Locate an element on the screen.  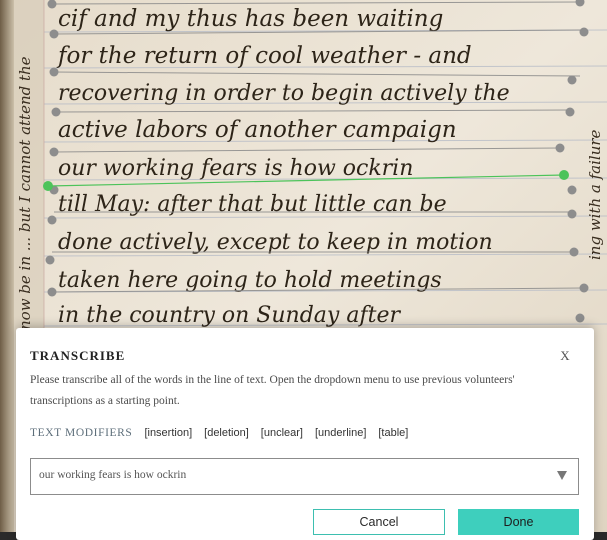
done-button: Done is located at coordinates (518, 522).